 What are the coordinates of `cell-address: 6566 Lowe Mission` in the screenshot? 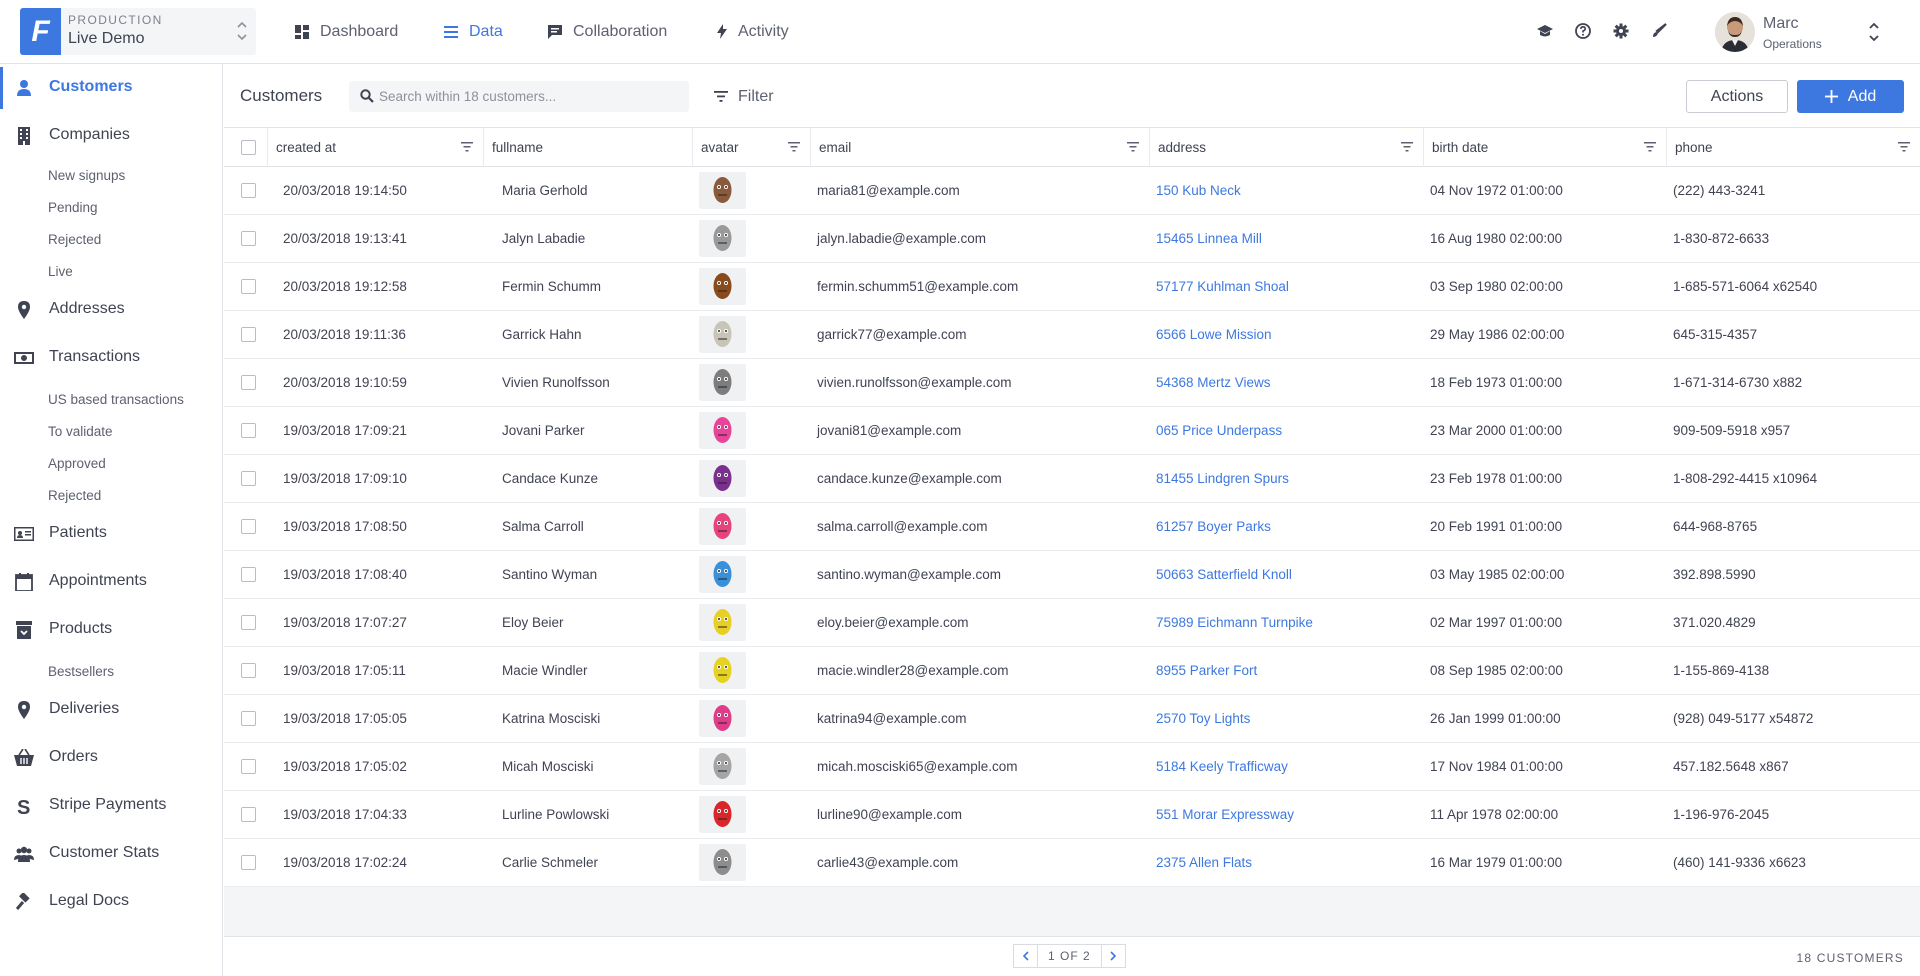 It's located at (1214, 334).